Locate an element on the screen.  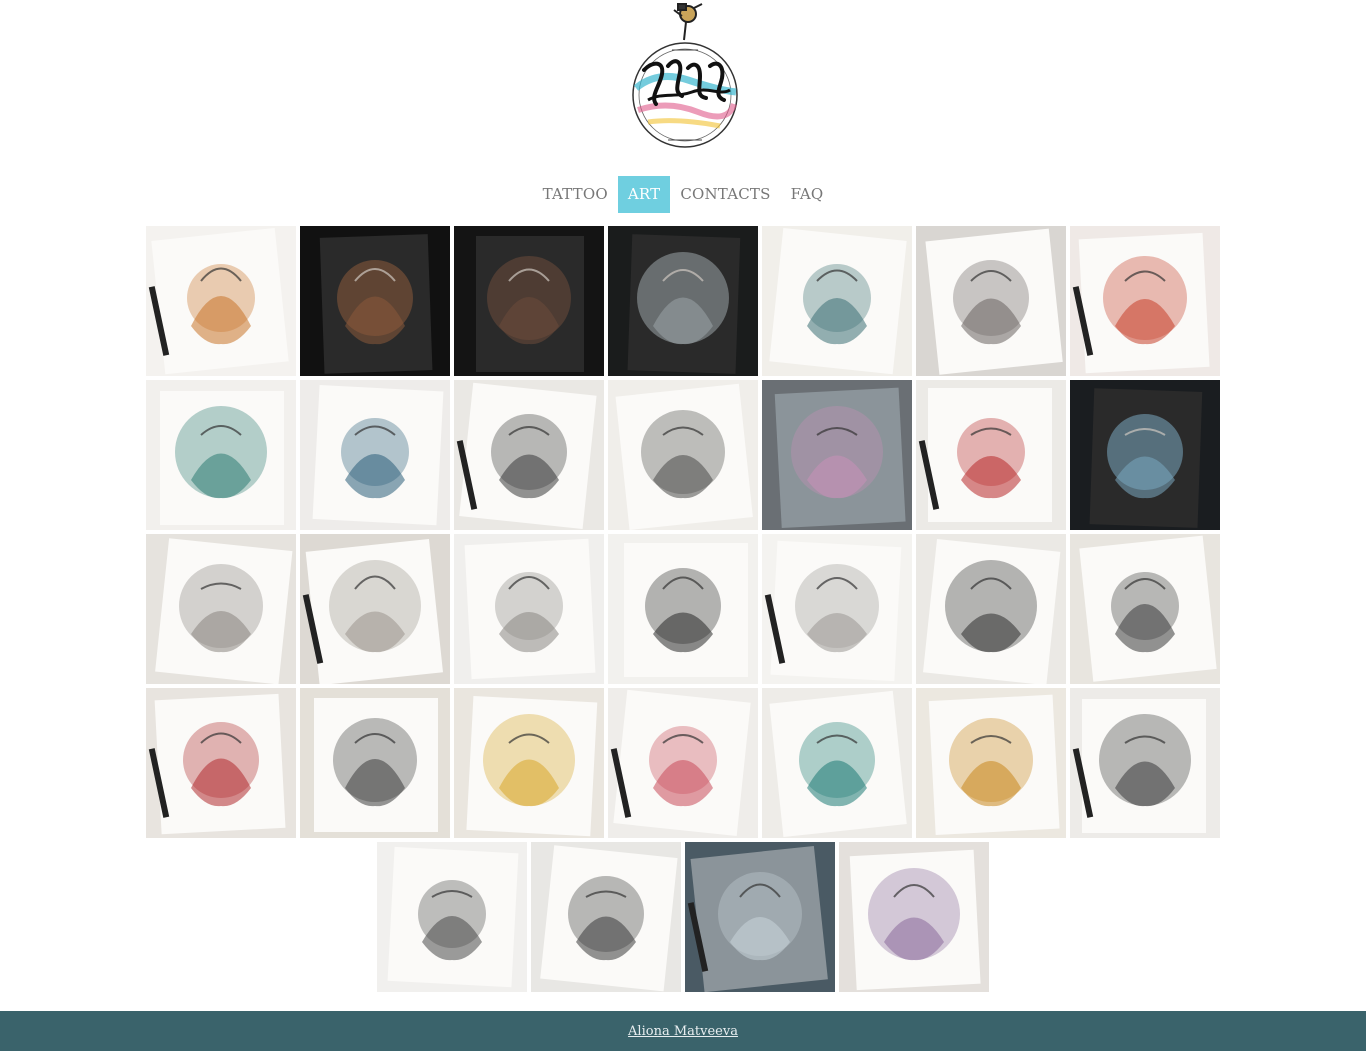
artwork-skull-roses-thumbnail is located at coordinates (991, 455).